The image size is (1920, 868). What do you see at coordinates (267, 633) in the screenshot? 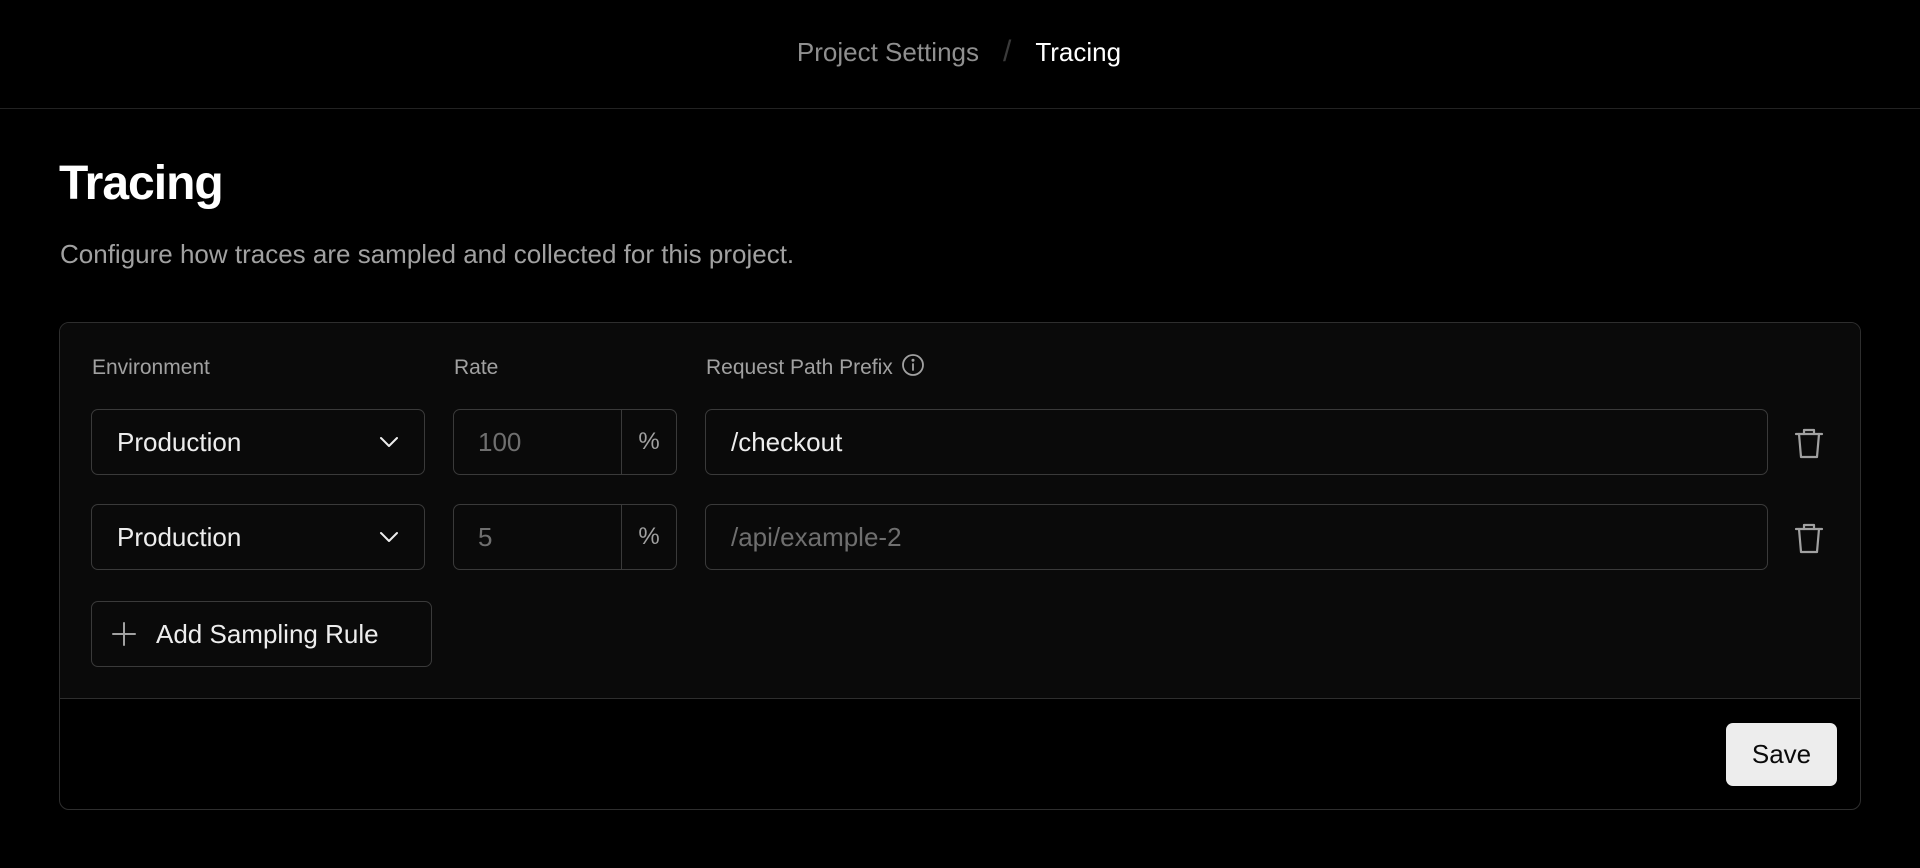
I see `add-sampling-rule-label: Add Sampling Rule` at bounding box center [267, 633].